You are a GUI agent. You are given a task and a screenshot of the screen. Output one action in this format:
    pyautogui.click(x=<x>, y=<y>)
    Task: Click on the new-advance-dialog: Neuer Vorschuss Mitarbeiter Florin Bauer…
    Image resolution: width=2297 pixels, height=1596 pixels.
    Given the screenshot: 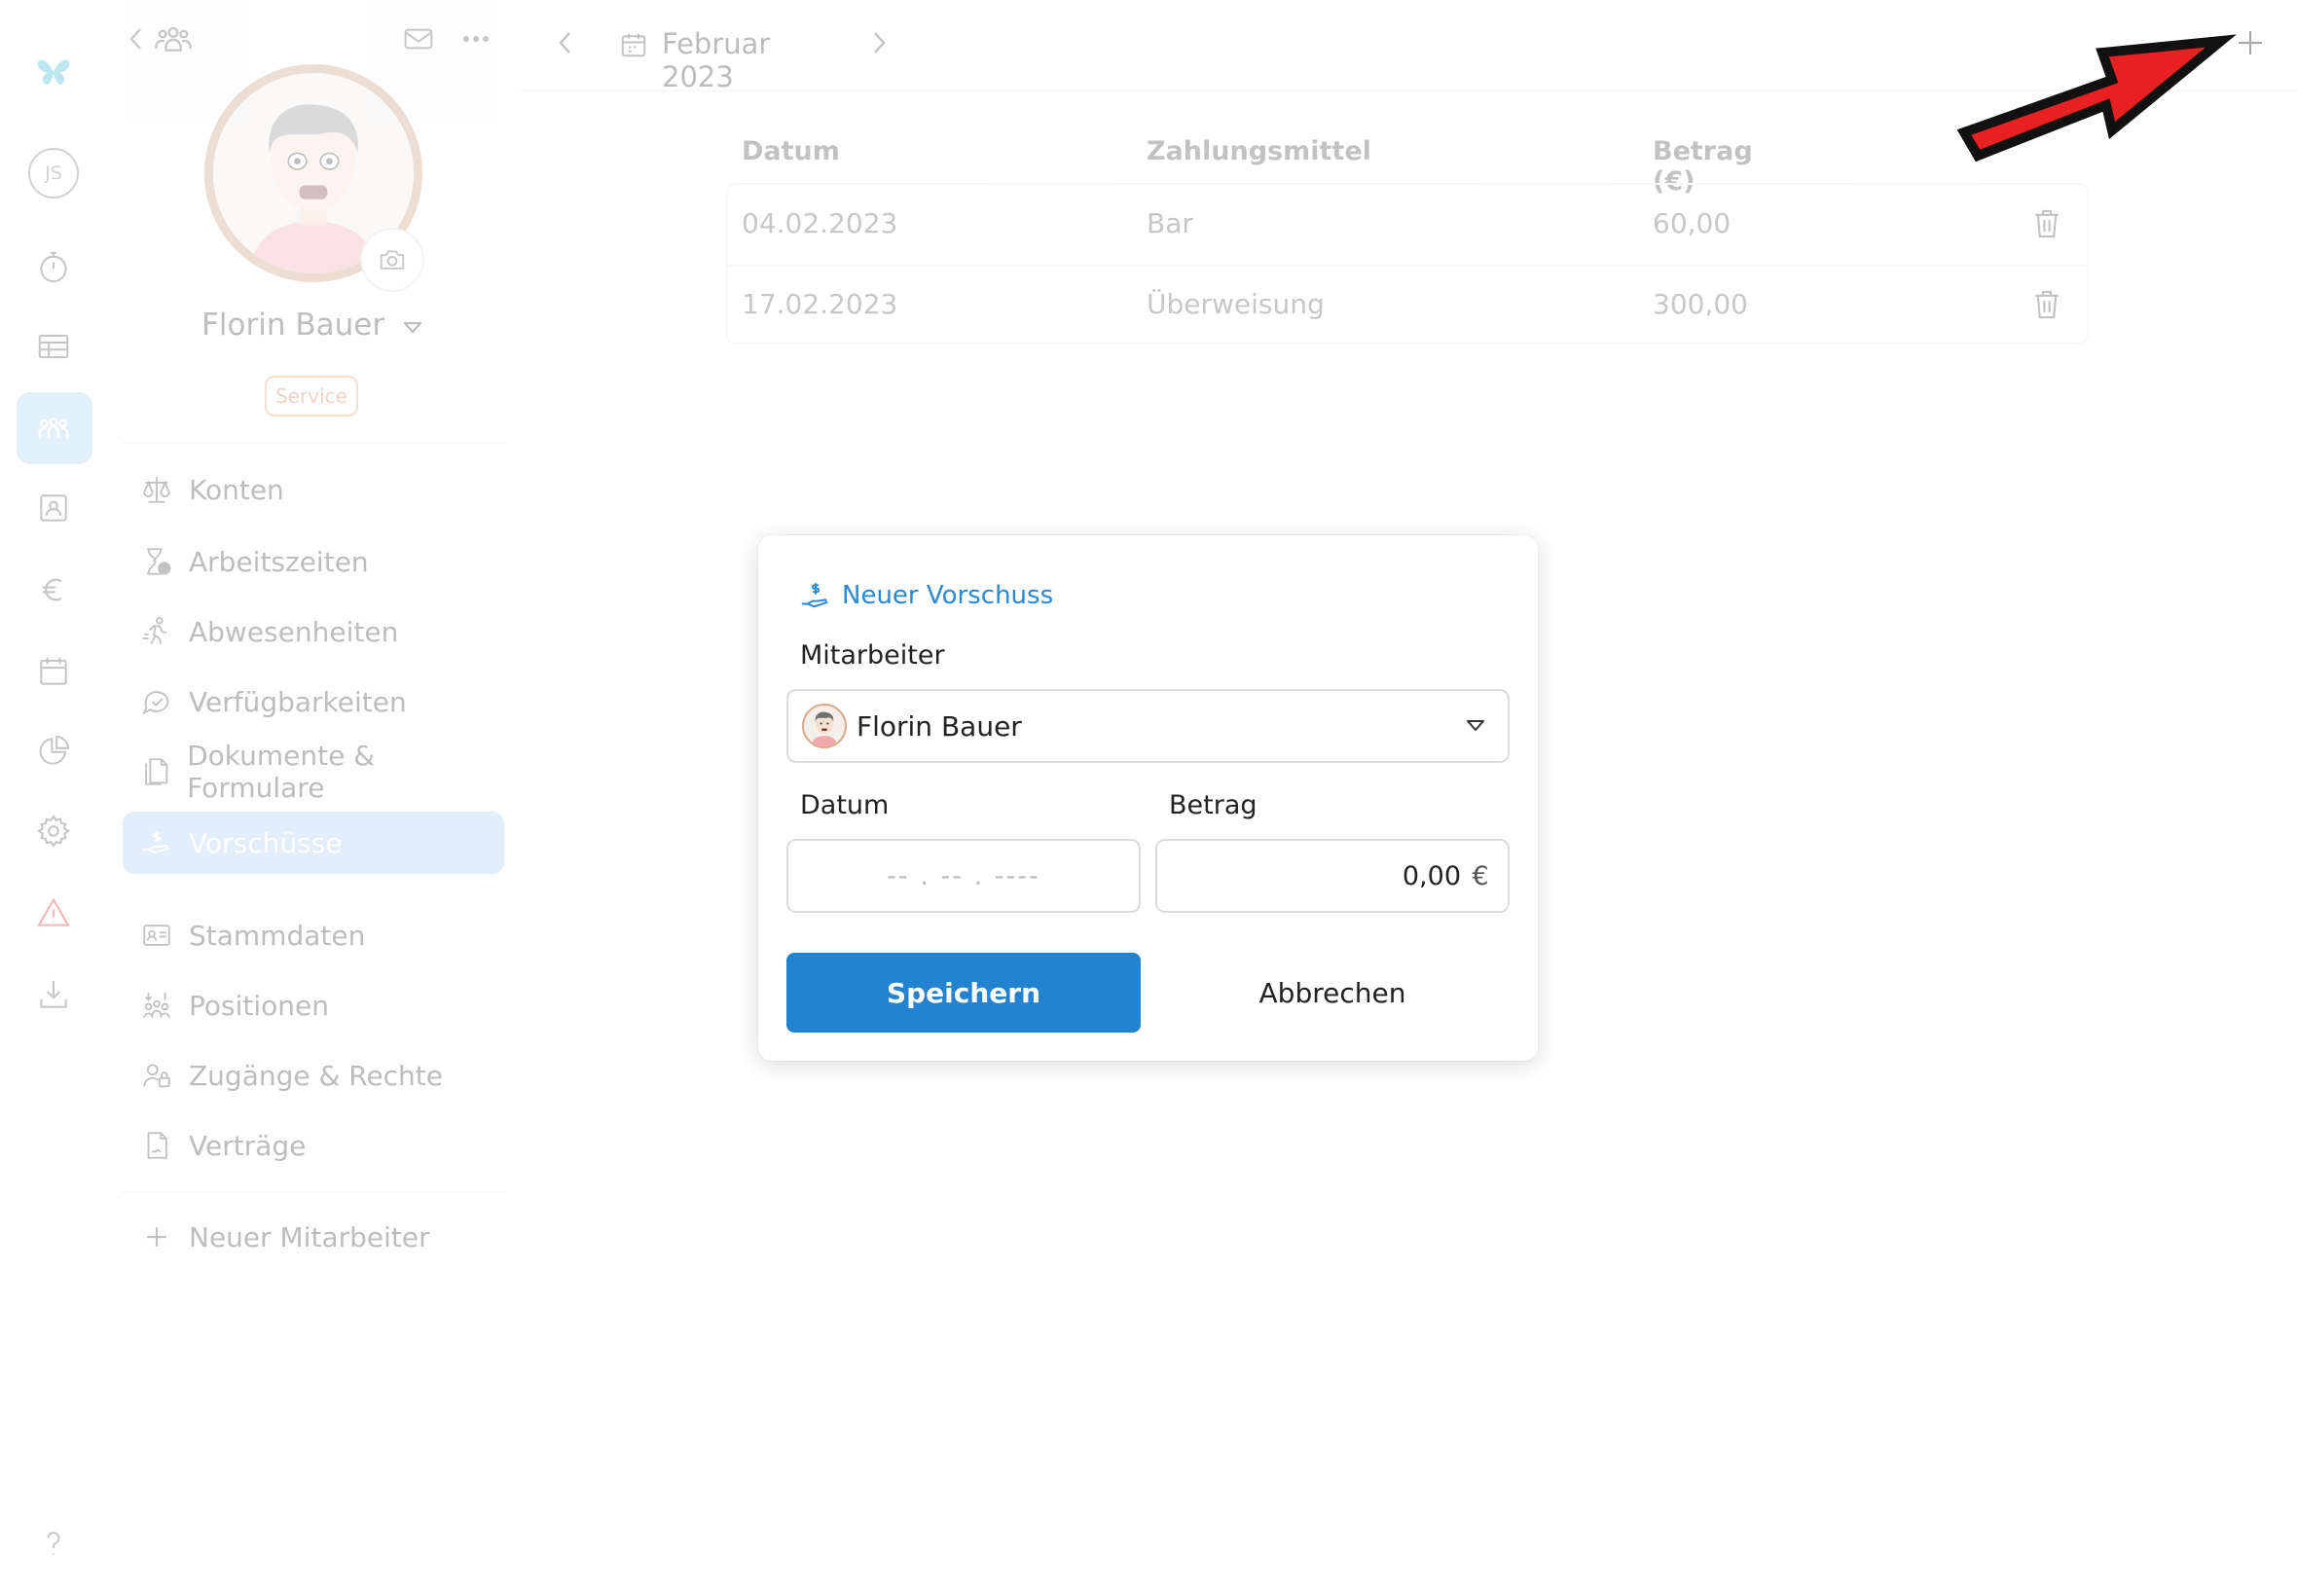 What is the action you would take?
    pyautogui.click(x=1148, y=798)
    